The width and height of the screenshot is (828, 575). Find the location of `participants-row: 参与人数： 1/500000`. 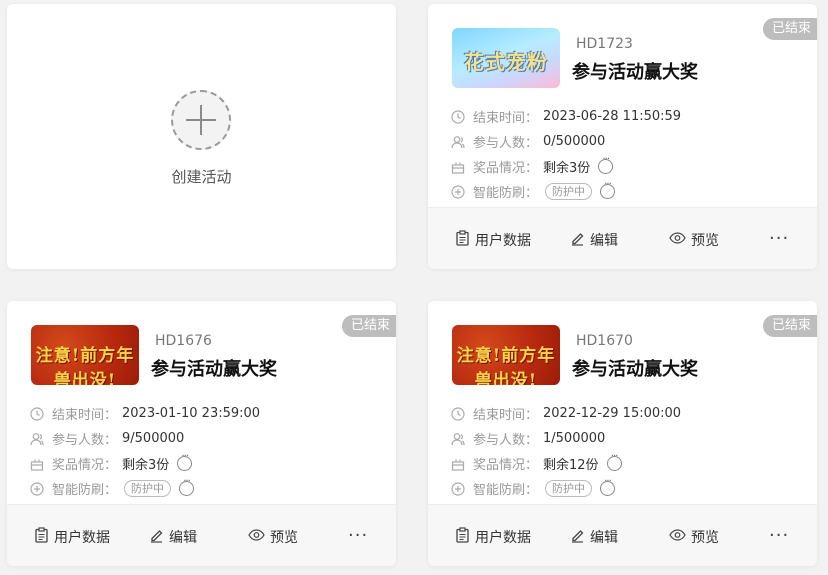

participants-row: 参与人数： 1/500000 is located at coordinates (566, 438).